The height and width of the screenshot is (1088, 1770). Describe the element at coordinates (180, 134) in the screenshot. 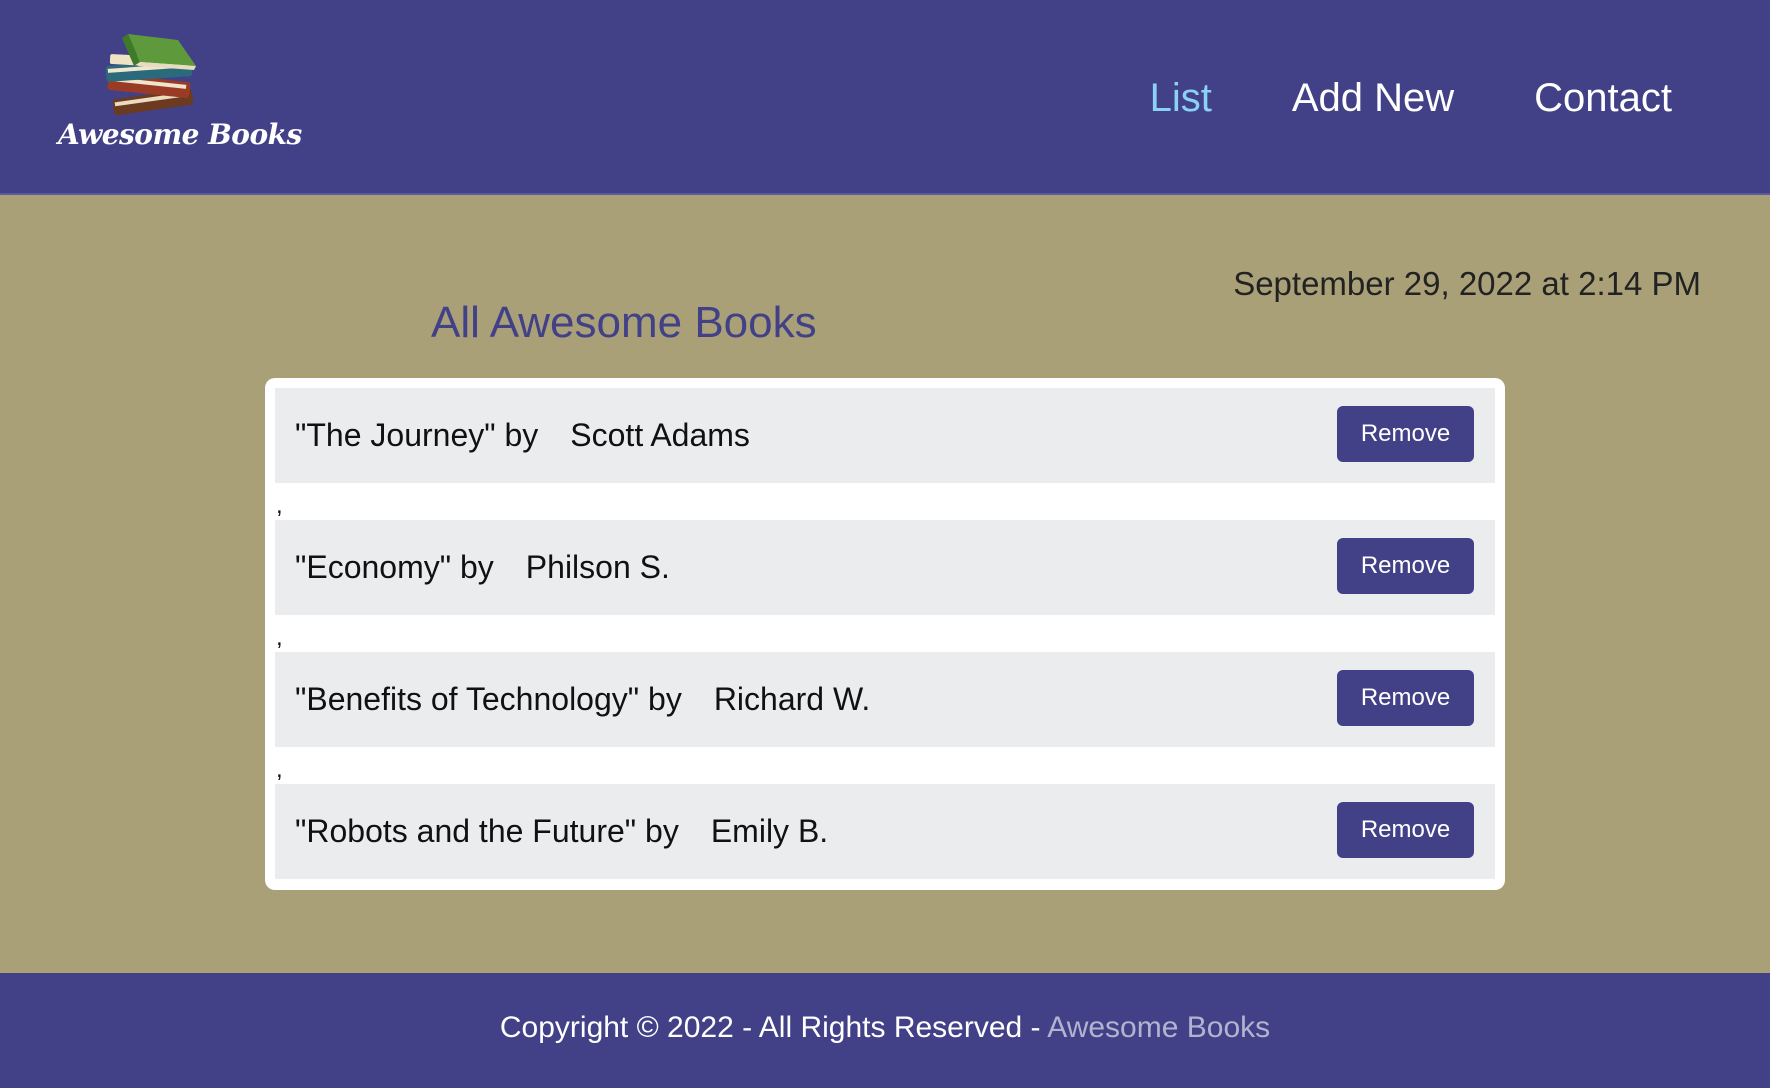

I see `logo-text: Awesome Books` at that location.